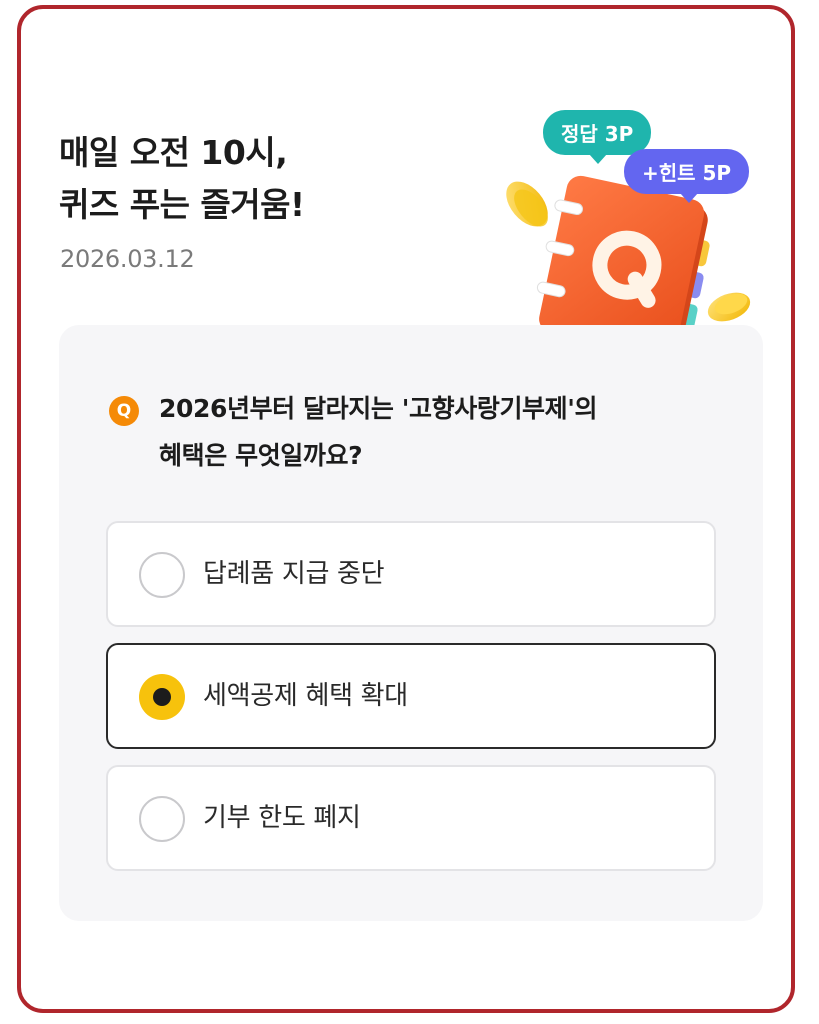  What do you see at coordinates (124, 411) in the screenshot?
I see `question-badge-icon: Q` at bounding box center [124, 411].